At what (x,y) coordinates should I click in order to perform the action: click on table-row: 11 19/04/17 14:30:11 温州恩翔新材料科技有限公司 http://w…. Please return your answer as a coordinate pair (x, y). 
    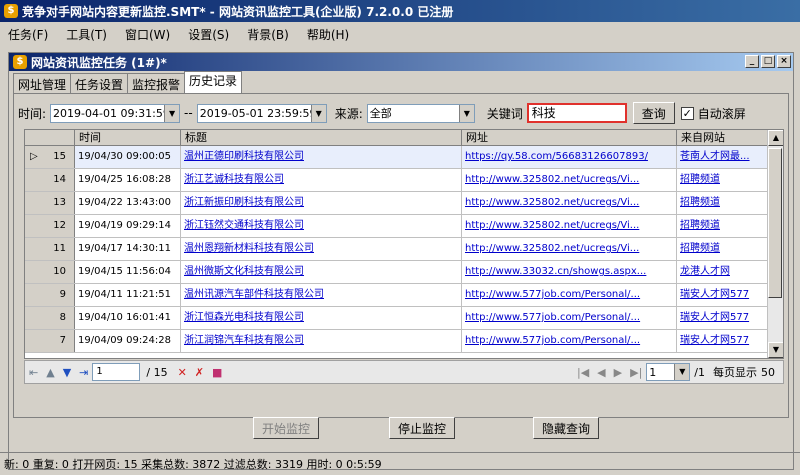
    Looking at the image, I should click on (404, 249).